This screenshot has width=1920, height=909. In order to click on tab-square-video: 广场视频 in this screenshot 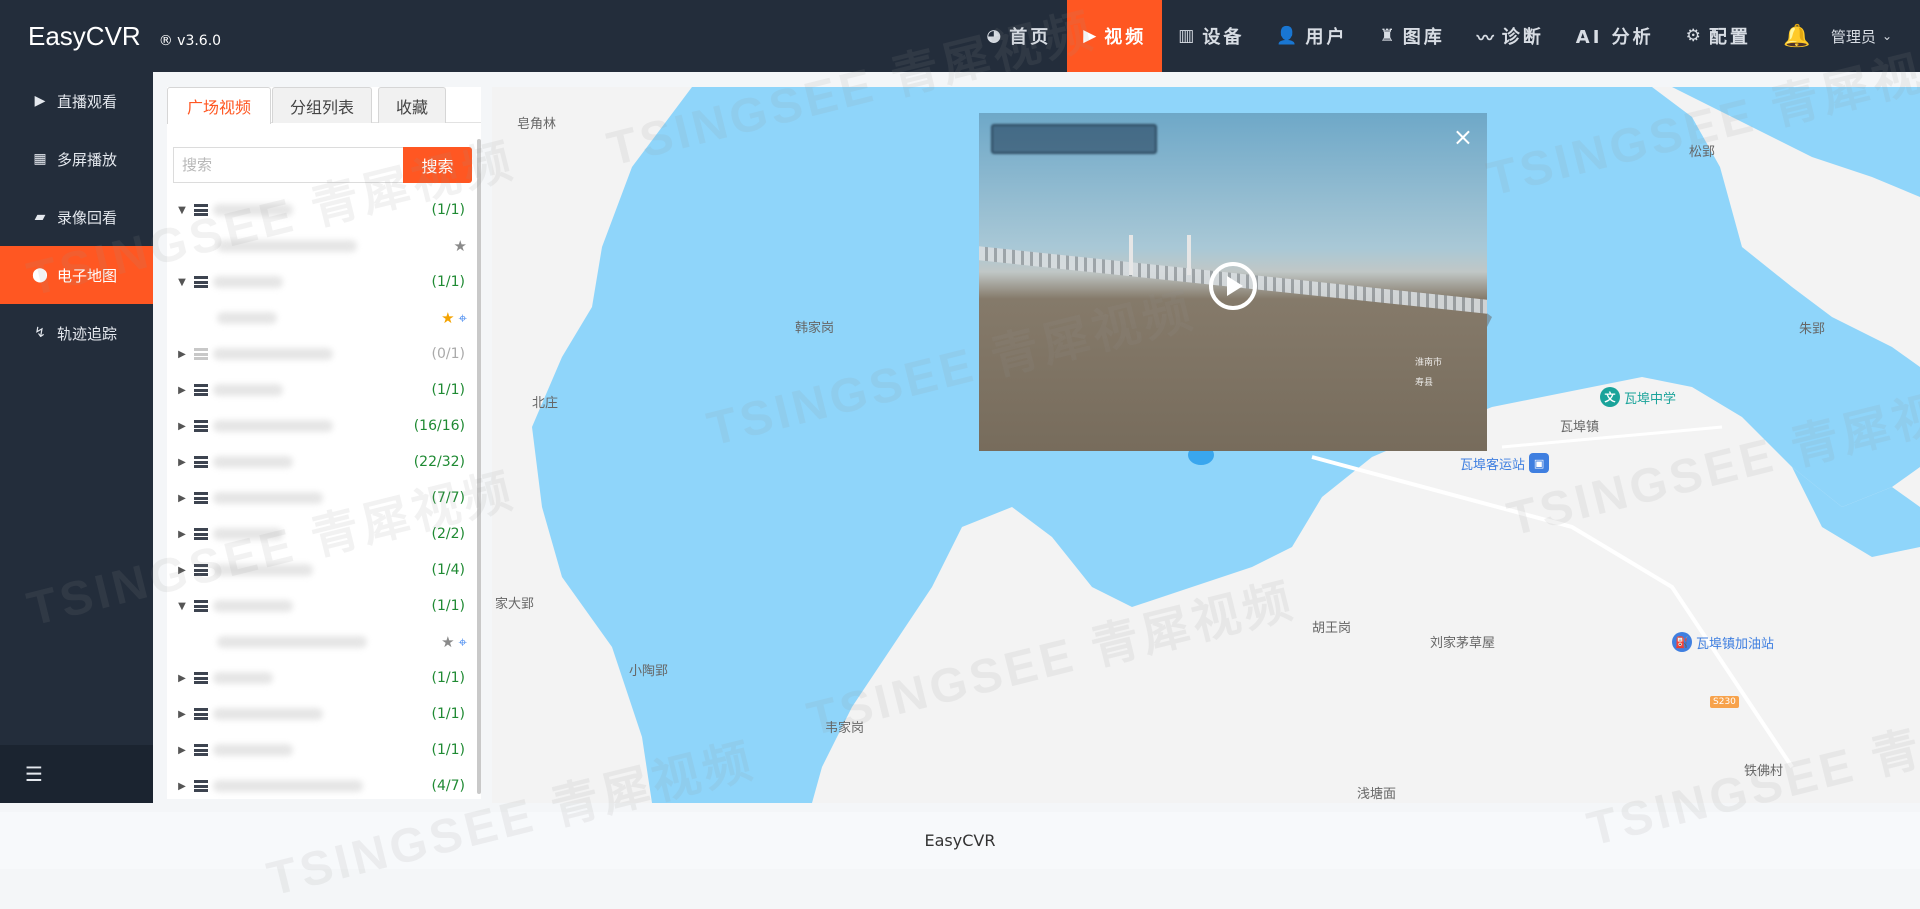, I will do `click(219, 105)`.